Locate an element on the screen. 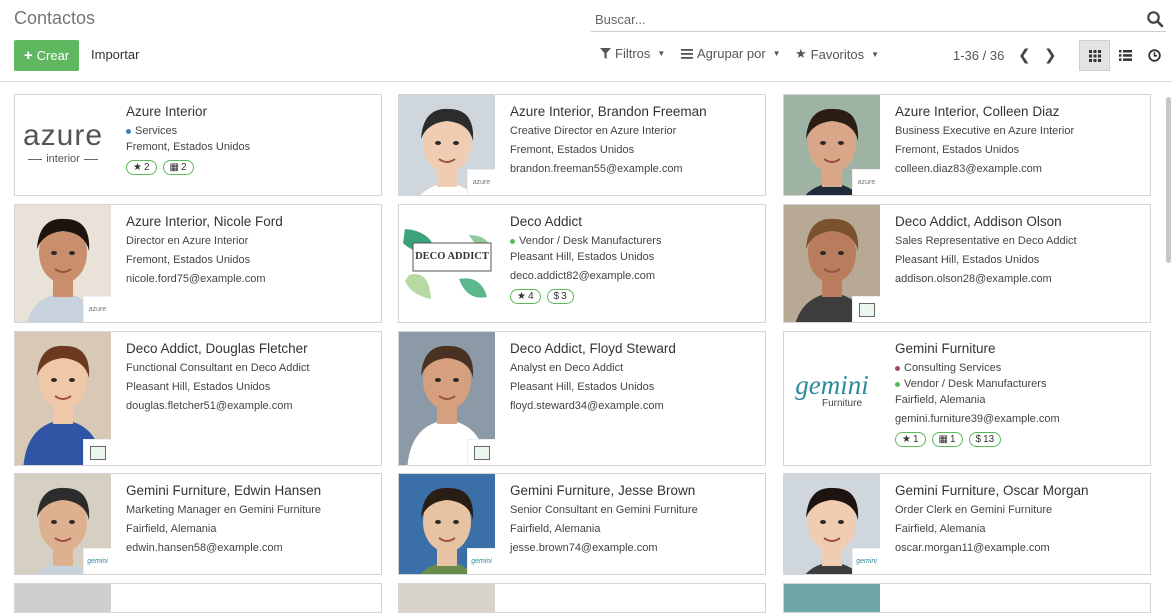  contact-name: Azure Interior, Brandon Freeman is located at coordinates (608, 111).